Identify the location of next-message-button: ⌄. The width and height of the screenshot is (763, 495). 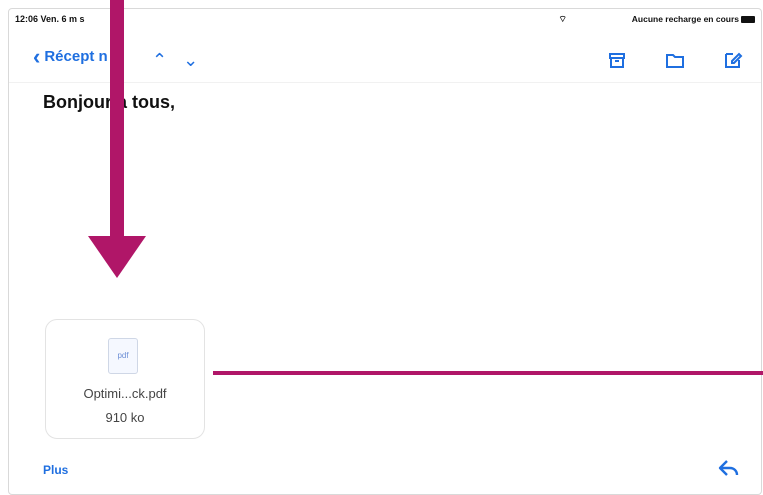
(190, 60).